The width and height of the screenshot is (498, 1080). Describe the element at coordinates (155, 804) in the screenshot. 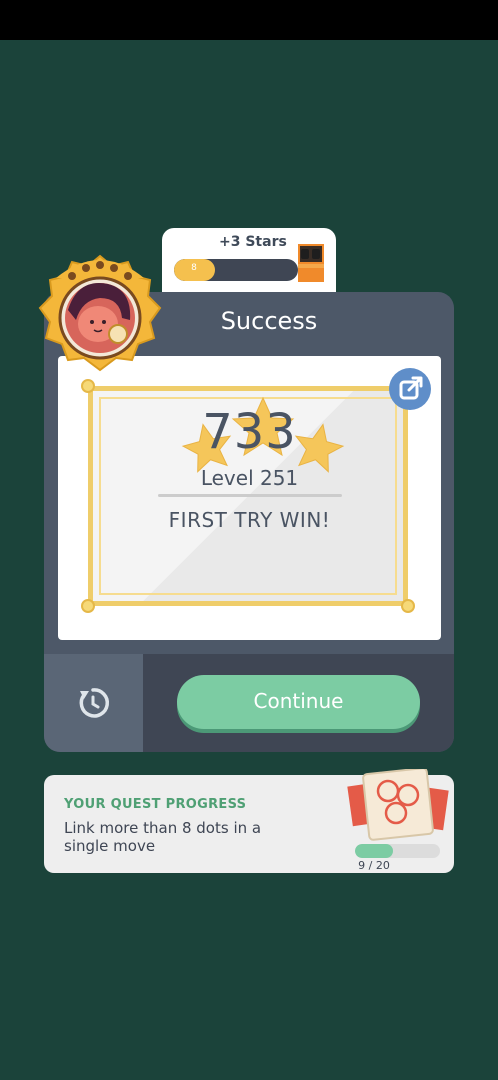

I see `quest-heading: YOUR QUEST PROGRESS` at that location.